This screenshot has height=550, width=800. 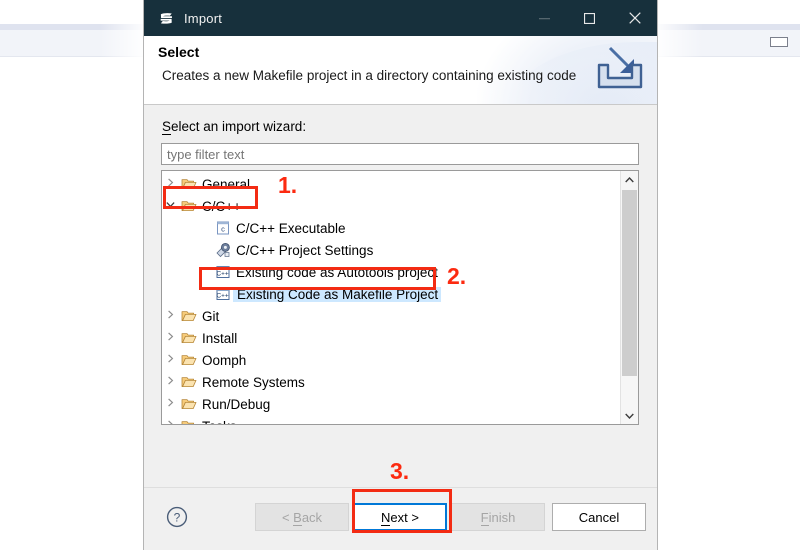 I want to click on tree-label: Select an import wizard:, so click(x=234, y=127).